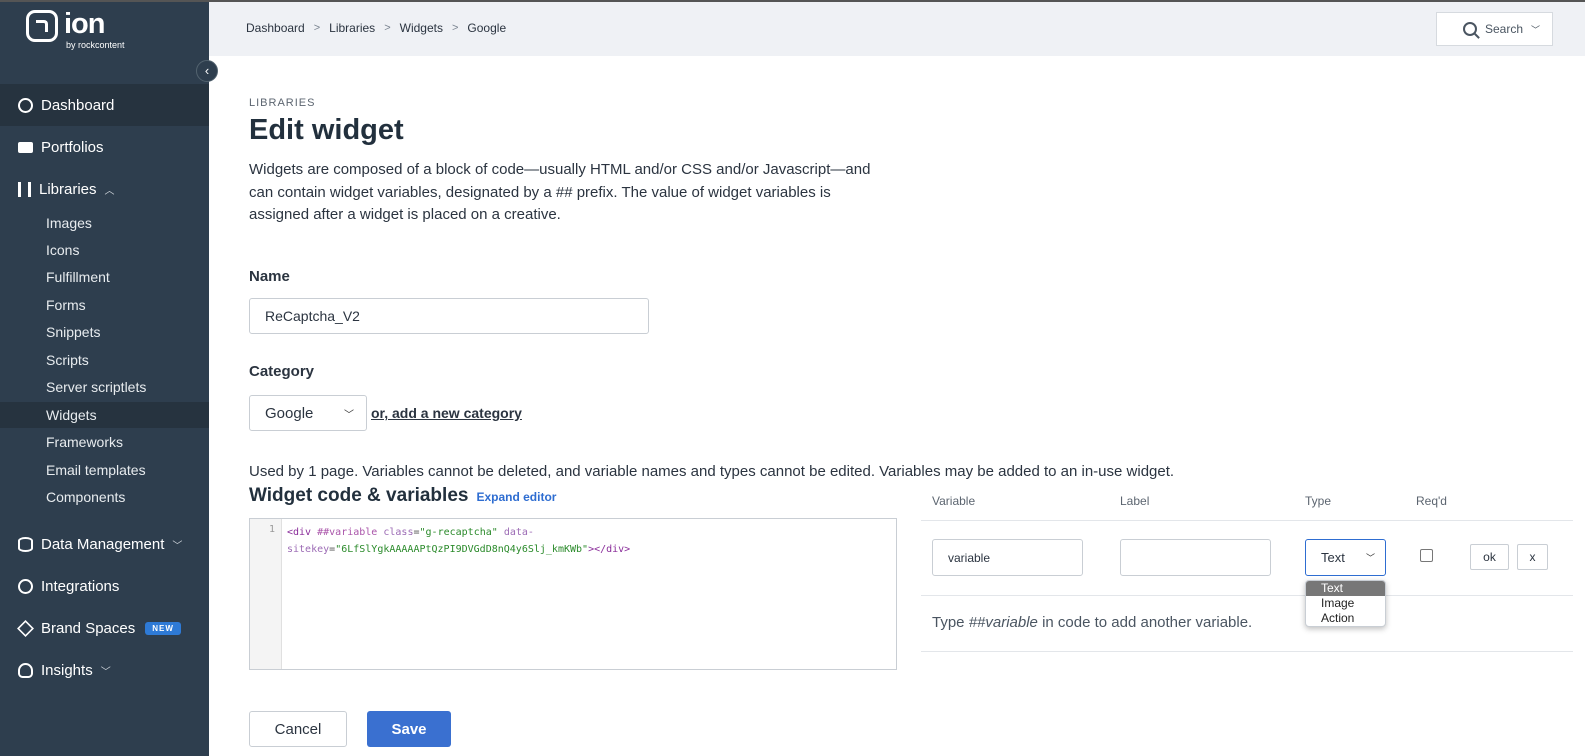 Image resolution: width=1585 pixels, height=756 pixels. Describe the element at coordinates (1145, 622) in the screenshot. I see `hint-suffix: in code to add another variable.` at that location.